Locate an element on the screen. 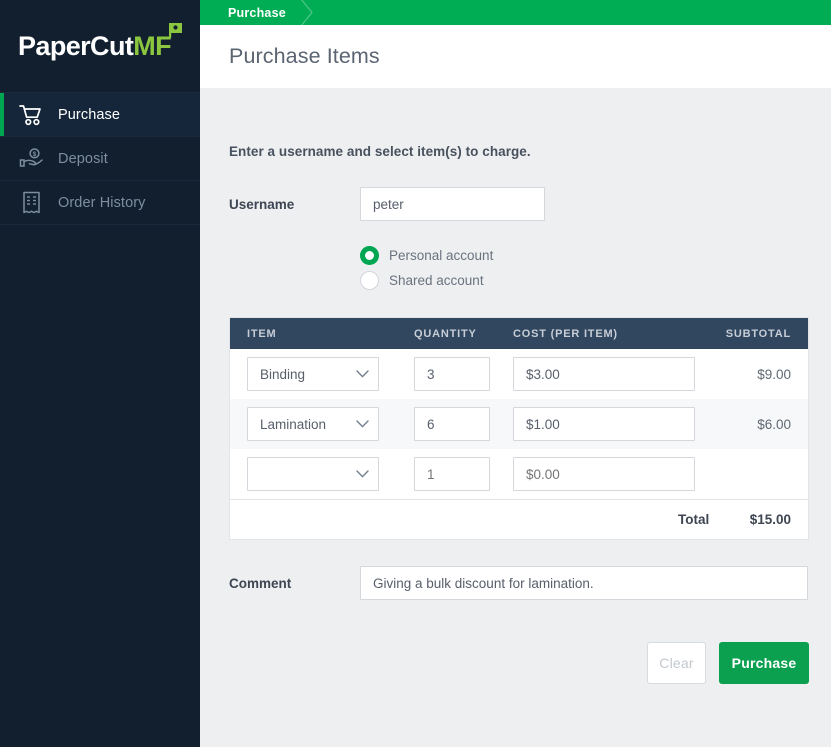  table-row: Lamination $6.00 is located at coordinates (519, 424).